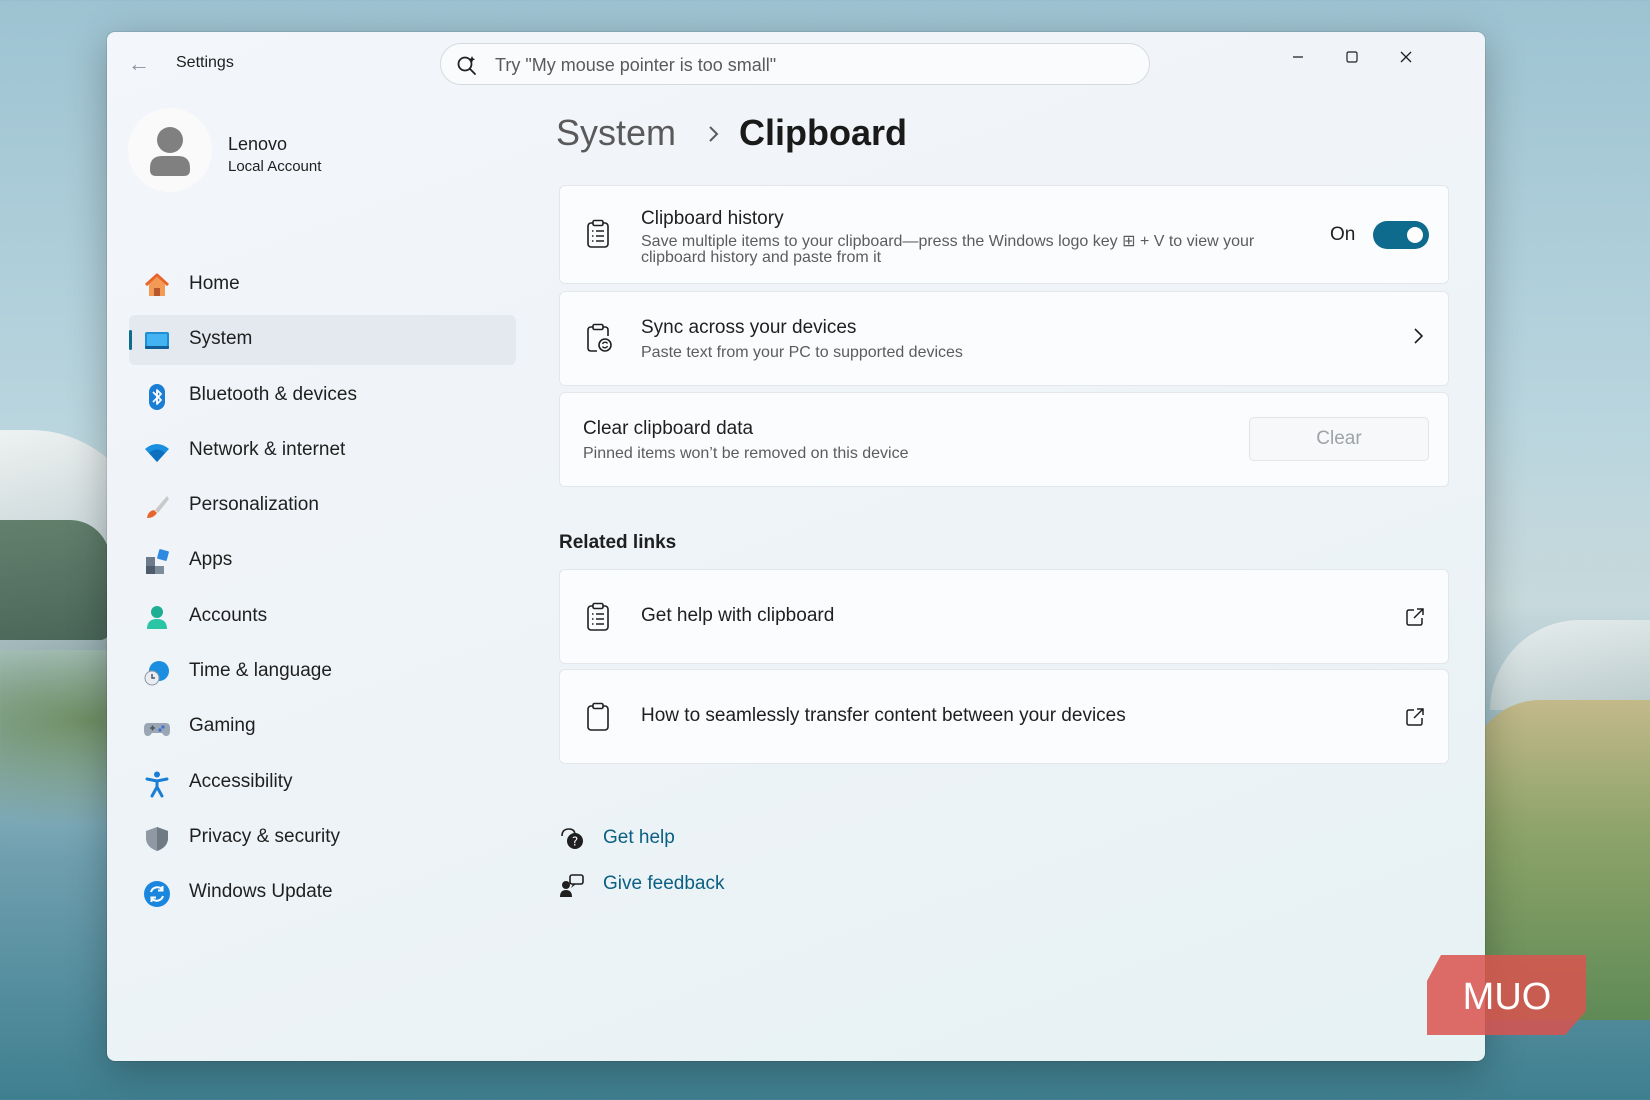 The height and width of the screenshot is (1100, 1650). Describe the element at coordinates (572, 885) in the screenshot. I see `feedback-icon` at that location.